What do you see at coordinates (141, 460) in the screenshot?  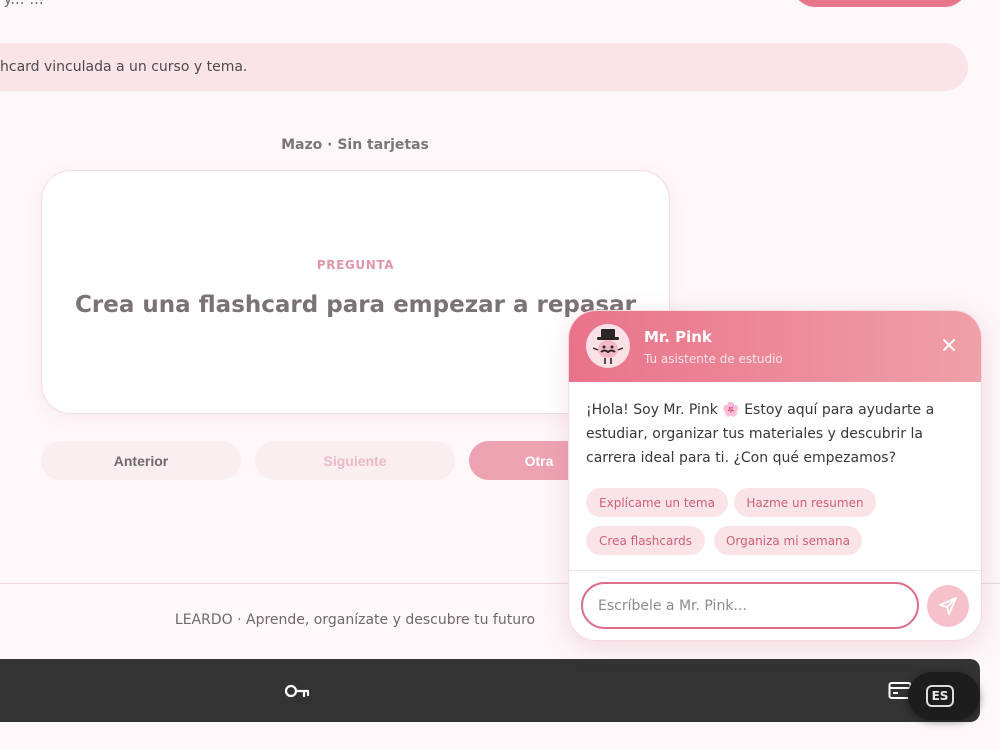 I see `previous-button: Anterior` at bounding box center [141, 460].